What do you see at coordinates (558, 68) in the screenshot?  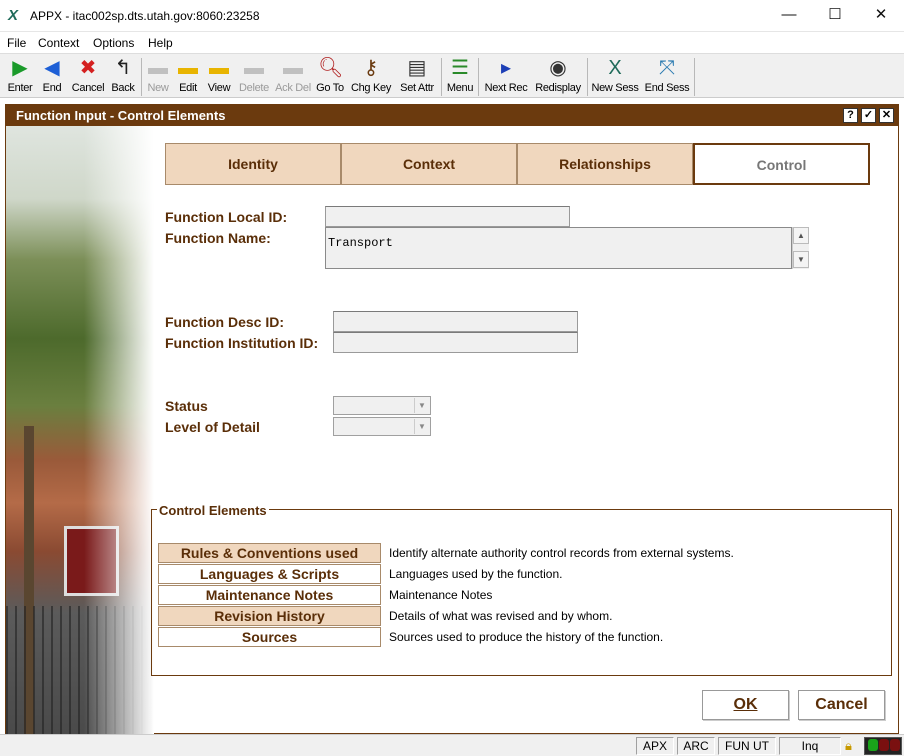 I see `redisplay-icon: ◉` at bounding box center [558, 68].